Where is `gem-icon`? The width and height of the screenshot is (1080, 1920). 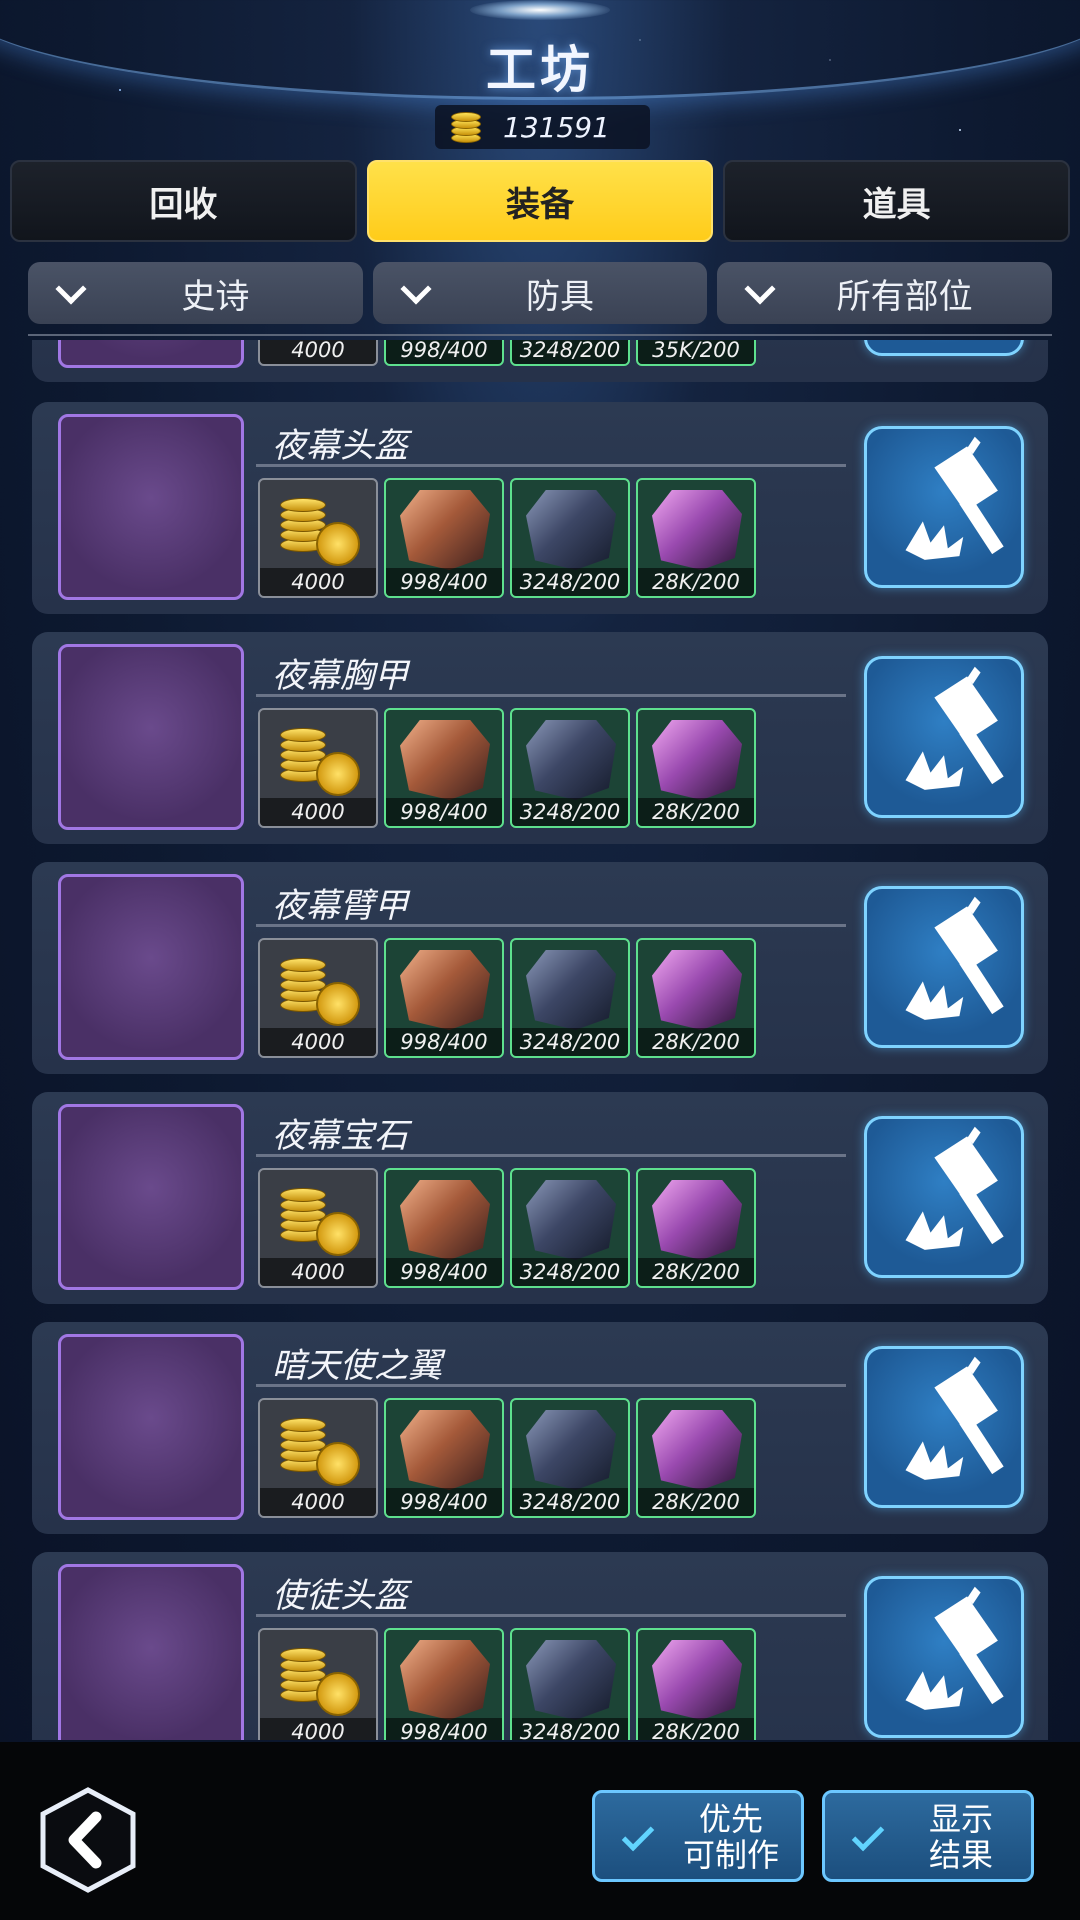 gem-icon is located at coordinates (151, 1197).